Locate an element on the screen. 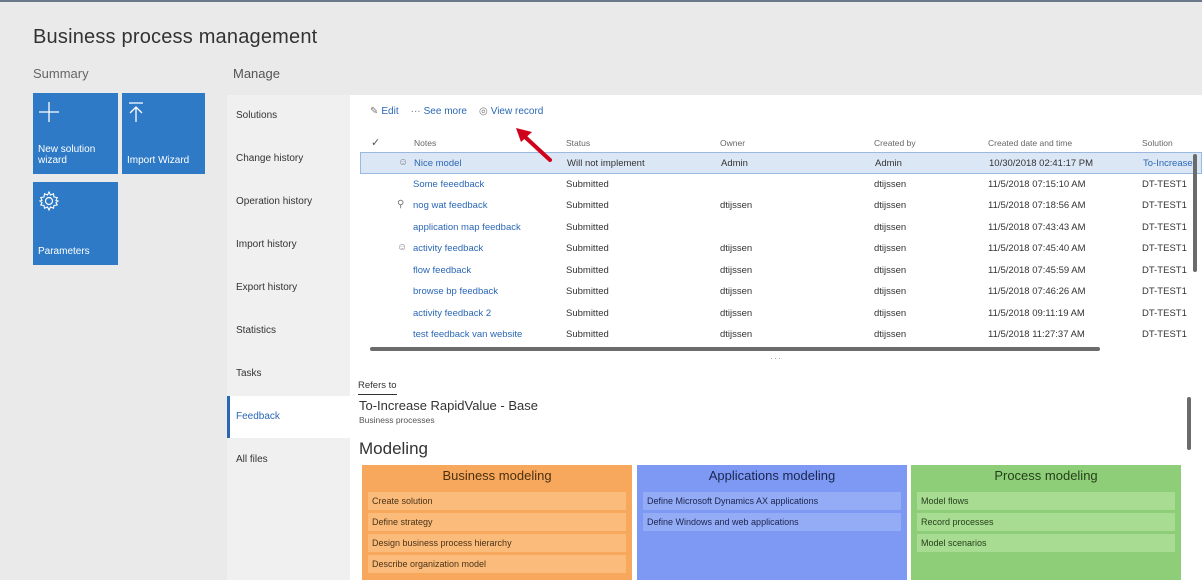  link-design-bp-hierarchy: Design business process hierarchy is located at coordinates (497, 543).